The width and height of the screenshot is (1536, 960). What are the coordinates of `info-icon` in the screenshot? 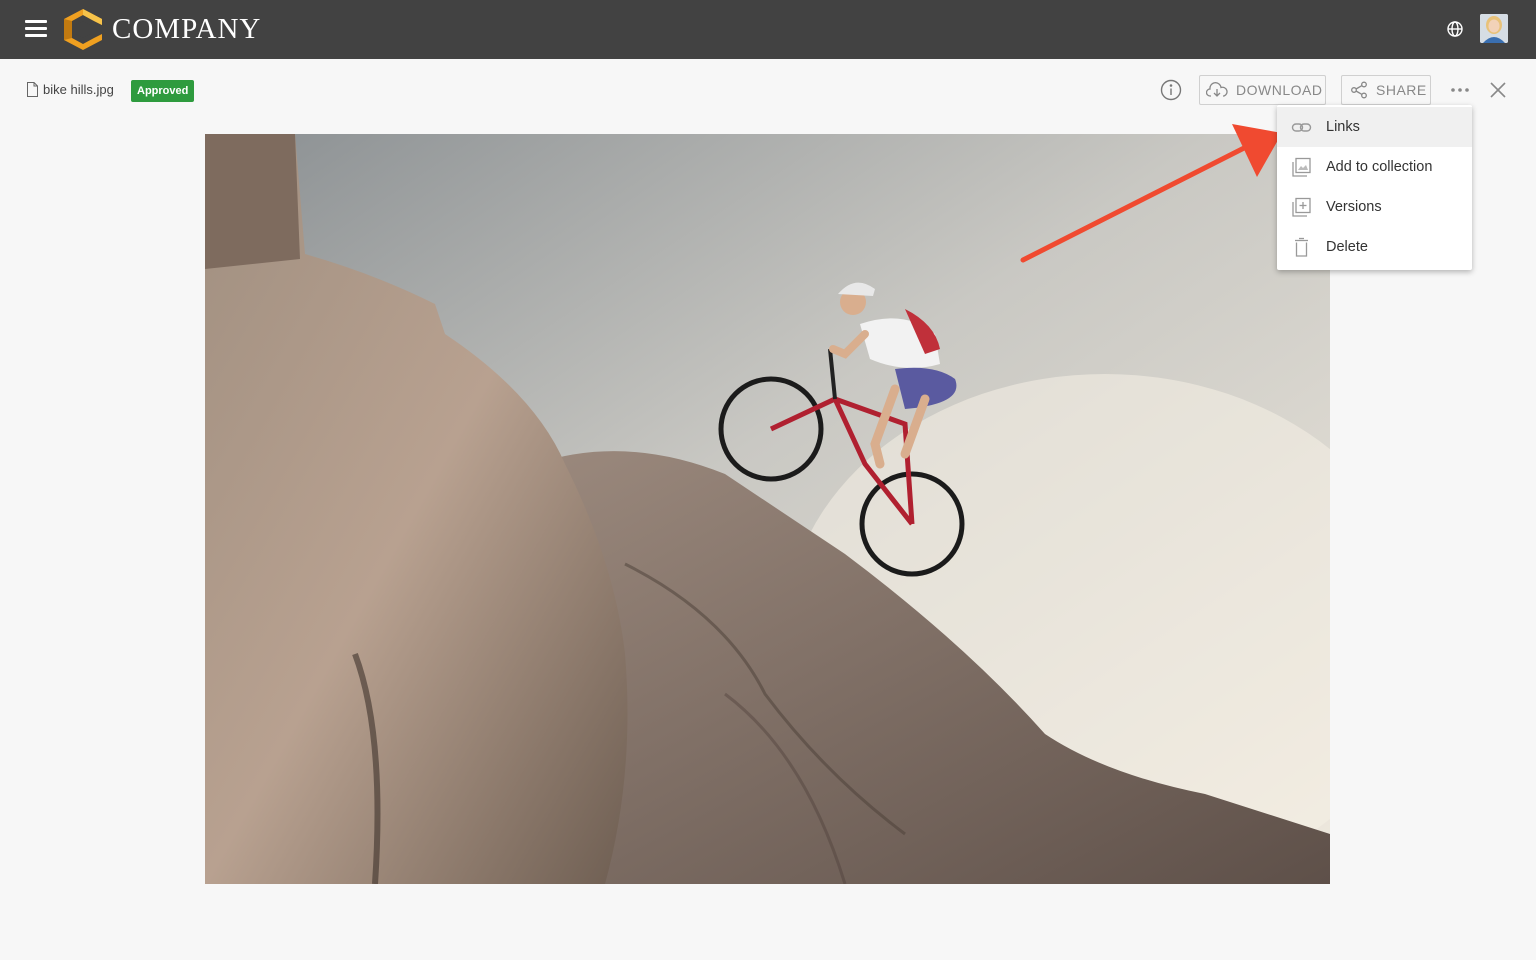 It's located at (1171, 90).